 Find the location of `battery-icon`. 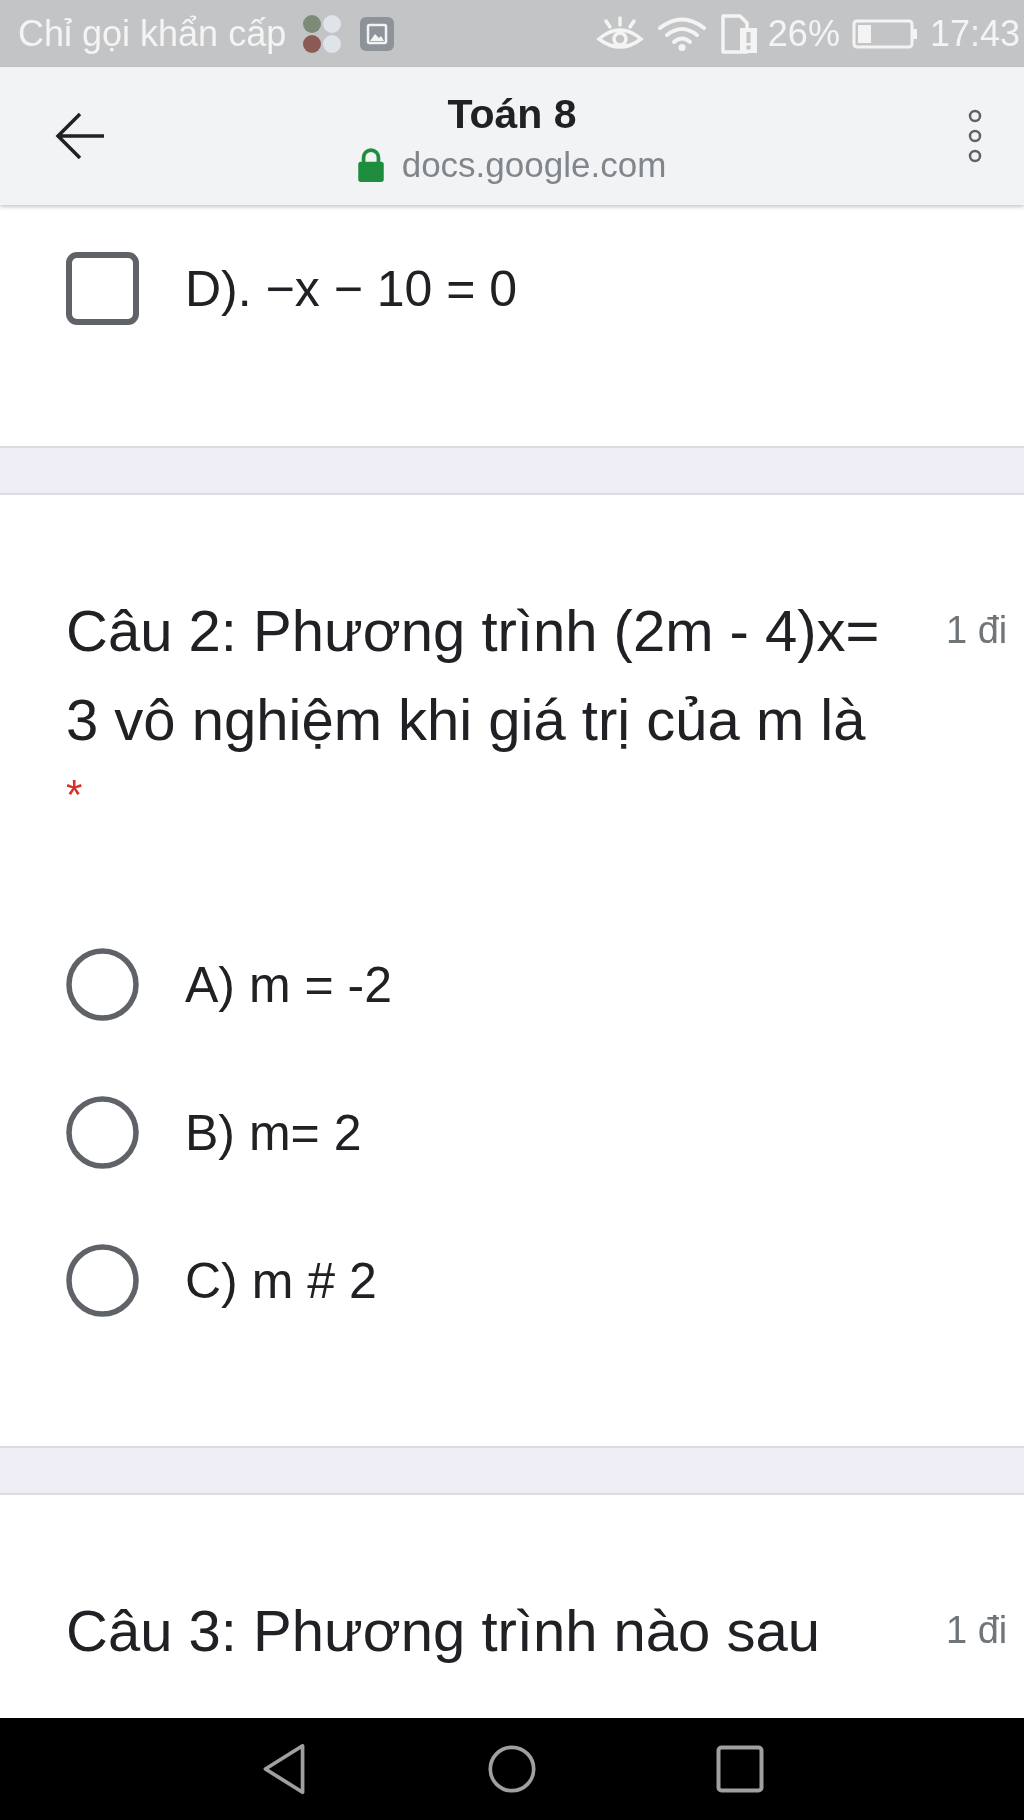

battery-icon is located at coordinates (884, 33).